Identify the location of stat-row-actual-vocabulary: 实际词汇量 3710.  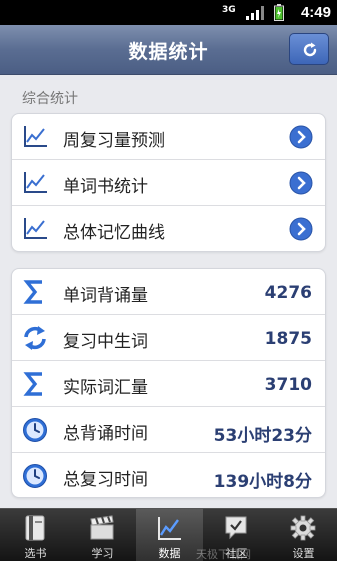
(168, 384).